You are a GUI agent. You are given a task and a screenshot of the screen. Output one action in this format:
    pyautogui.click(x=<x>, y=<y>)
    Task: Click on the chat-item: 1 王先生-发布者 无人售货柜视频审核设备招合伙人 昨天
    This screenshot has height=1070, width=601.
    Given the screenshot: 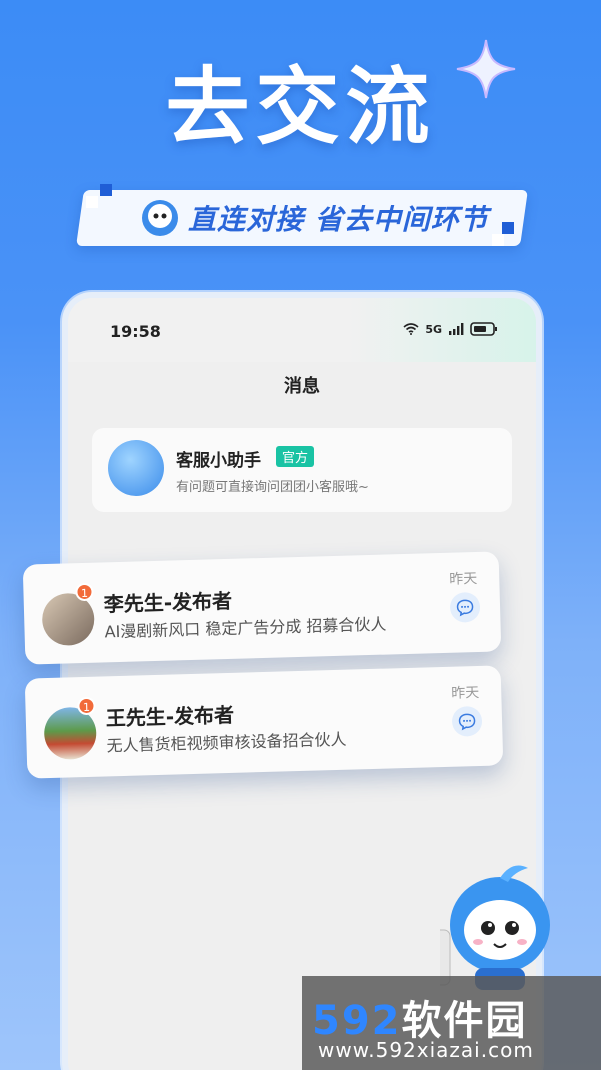 What is the action you would take?
    pyautogui.click(x=264, y=722)
    